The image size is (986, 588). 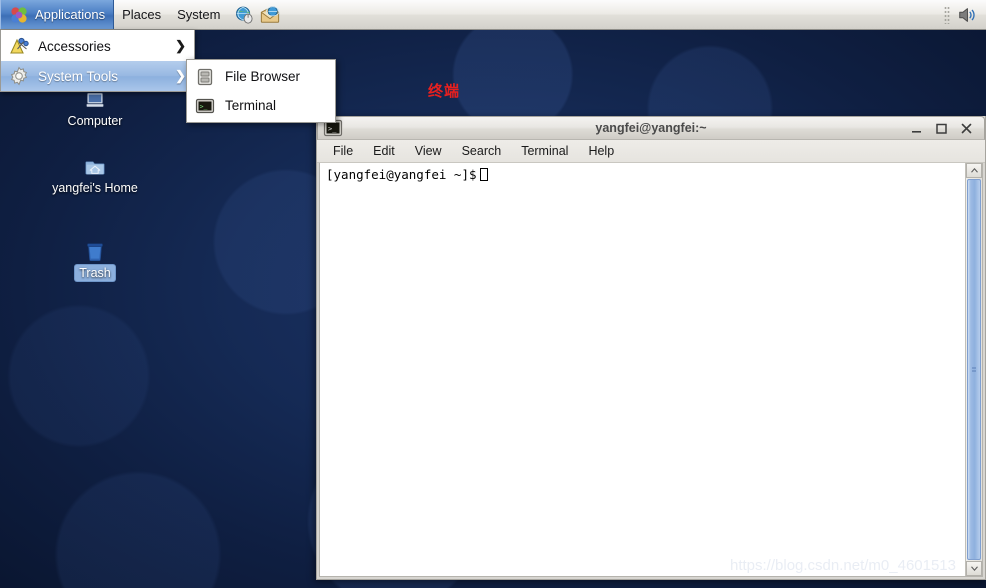 What do you see at coordinates (95, 188) in the screenshot?
I see `desktop-icon-label: yangfei's Home` at bounding box center [95, 188].